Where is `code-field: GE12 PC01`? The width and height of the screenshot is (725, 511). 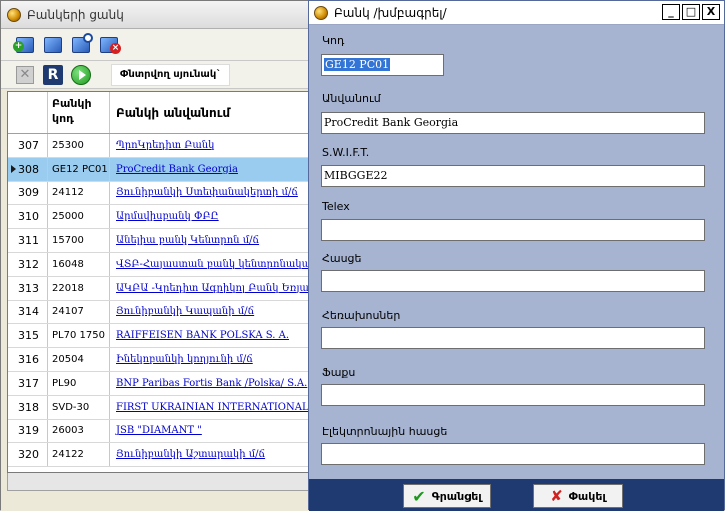
code-field: GE12 PC01 is located at coordinates (382, 65).